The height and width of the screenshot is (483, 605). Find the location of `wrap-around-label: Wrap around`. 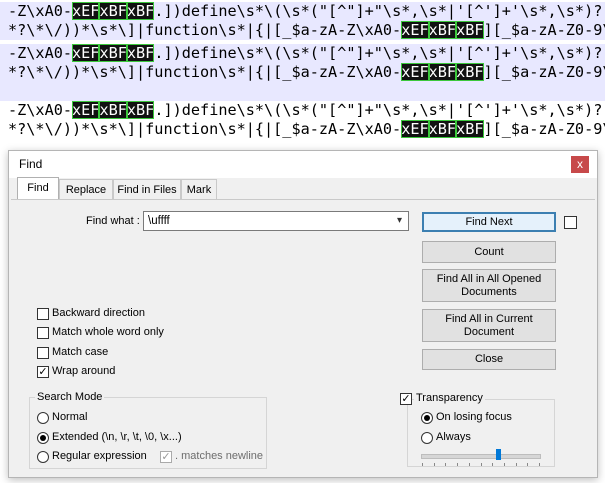

wrap-around-label: Wrap around is located at coordinates (84, 371).